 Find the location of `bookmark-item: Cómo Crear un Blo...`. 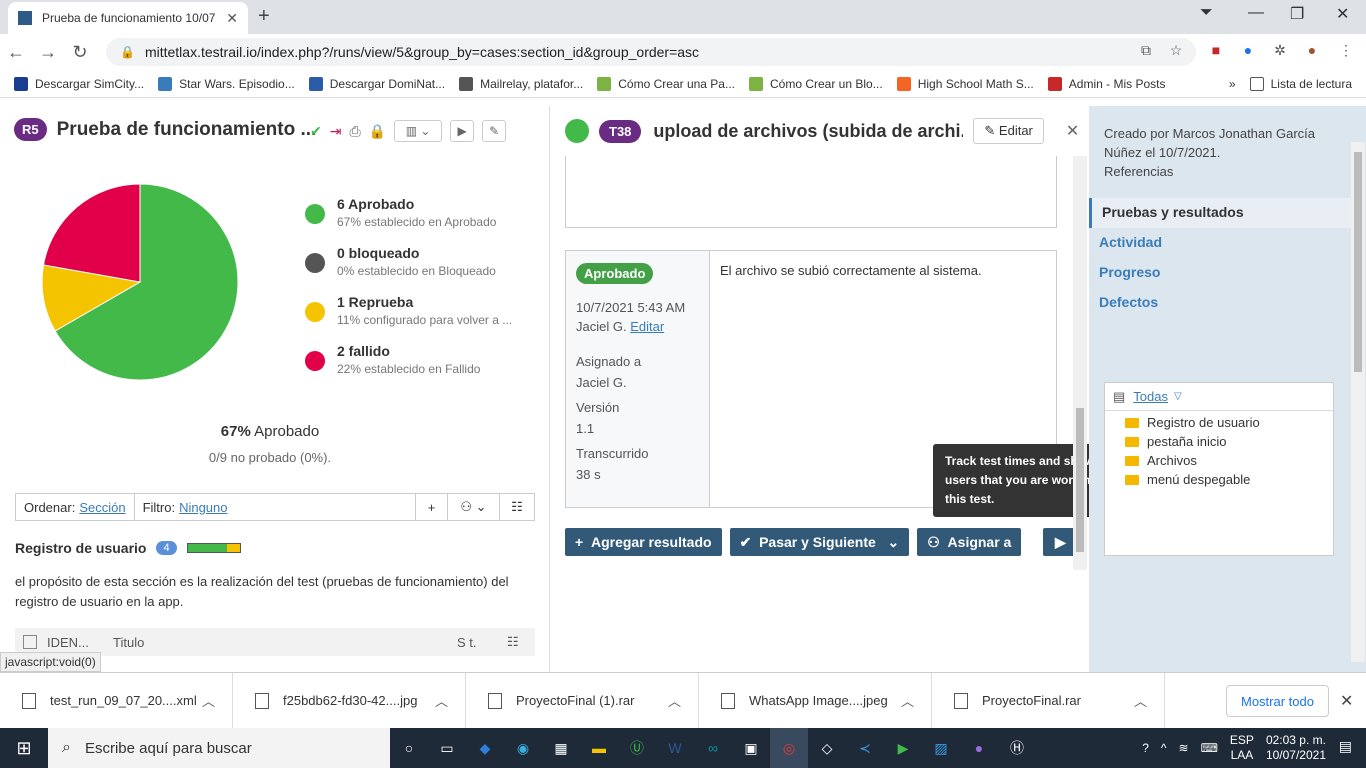

bookmark-item: Cómo Crear un Blo... is located at coordinates (815, 83).